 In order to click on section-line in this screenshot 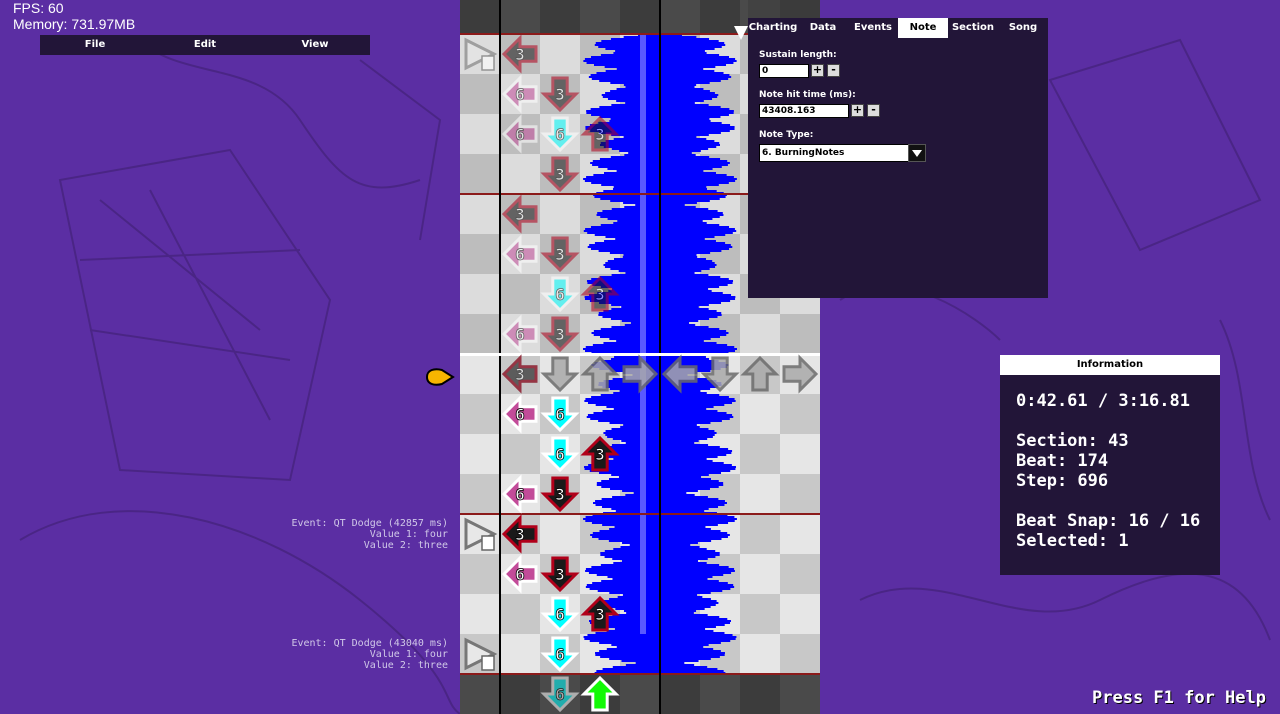, I will do `click(640, 514)`.